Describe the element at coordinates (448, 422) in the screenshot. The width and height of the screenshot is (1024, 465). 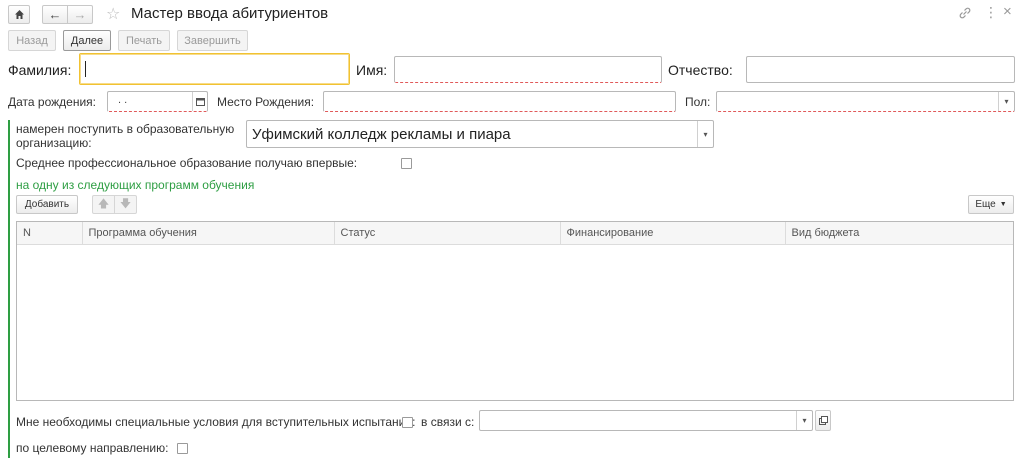
I see `reason-label: в связи с:` at that location.